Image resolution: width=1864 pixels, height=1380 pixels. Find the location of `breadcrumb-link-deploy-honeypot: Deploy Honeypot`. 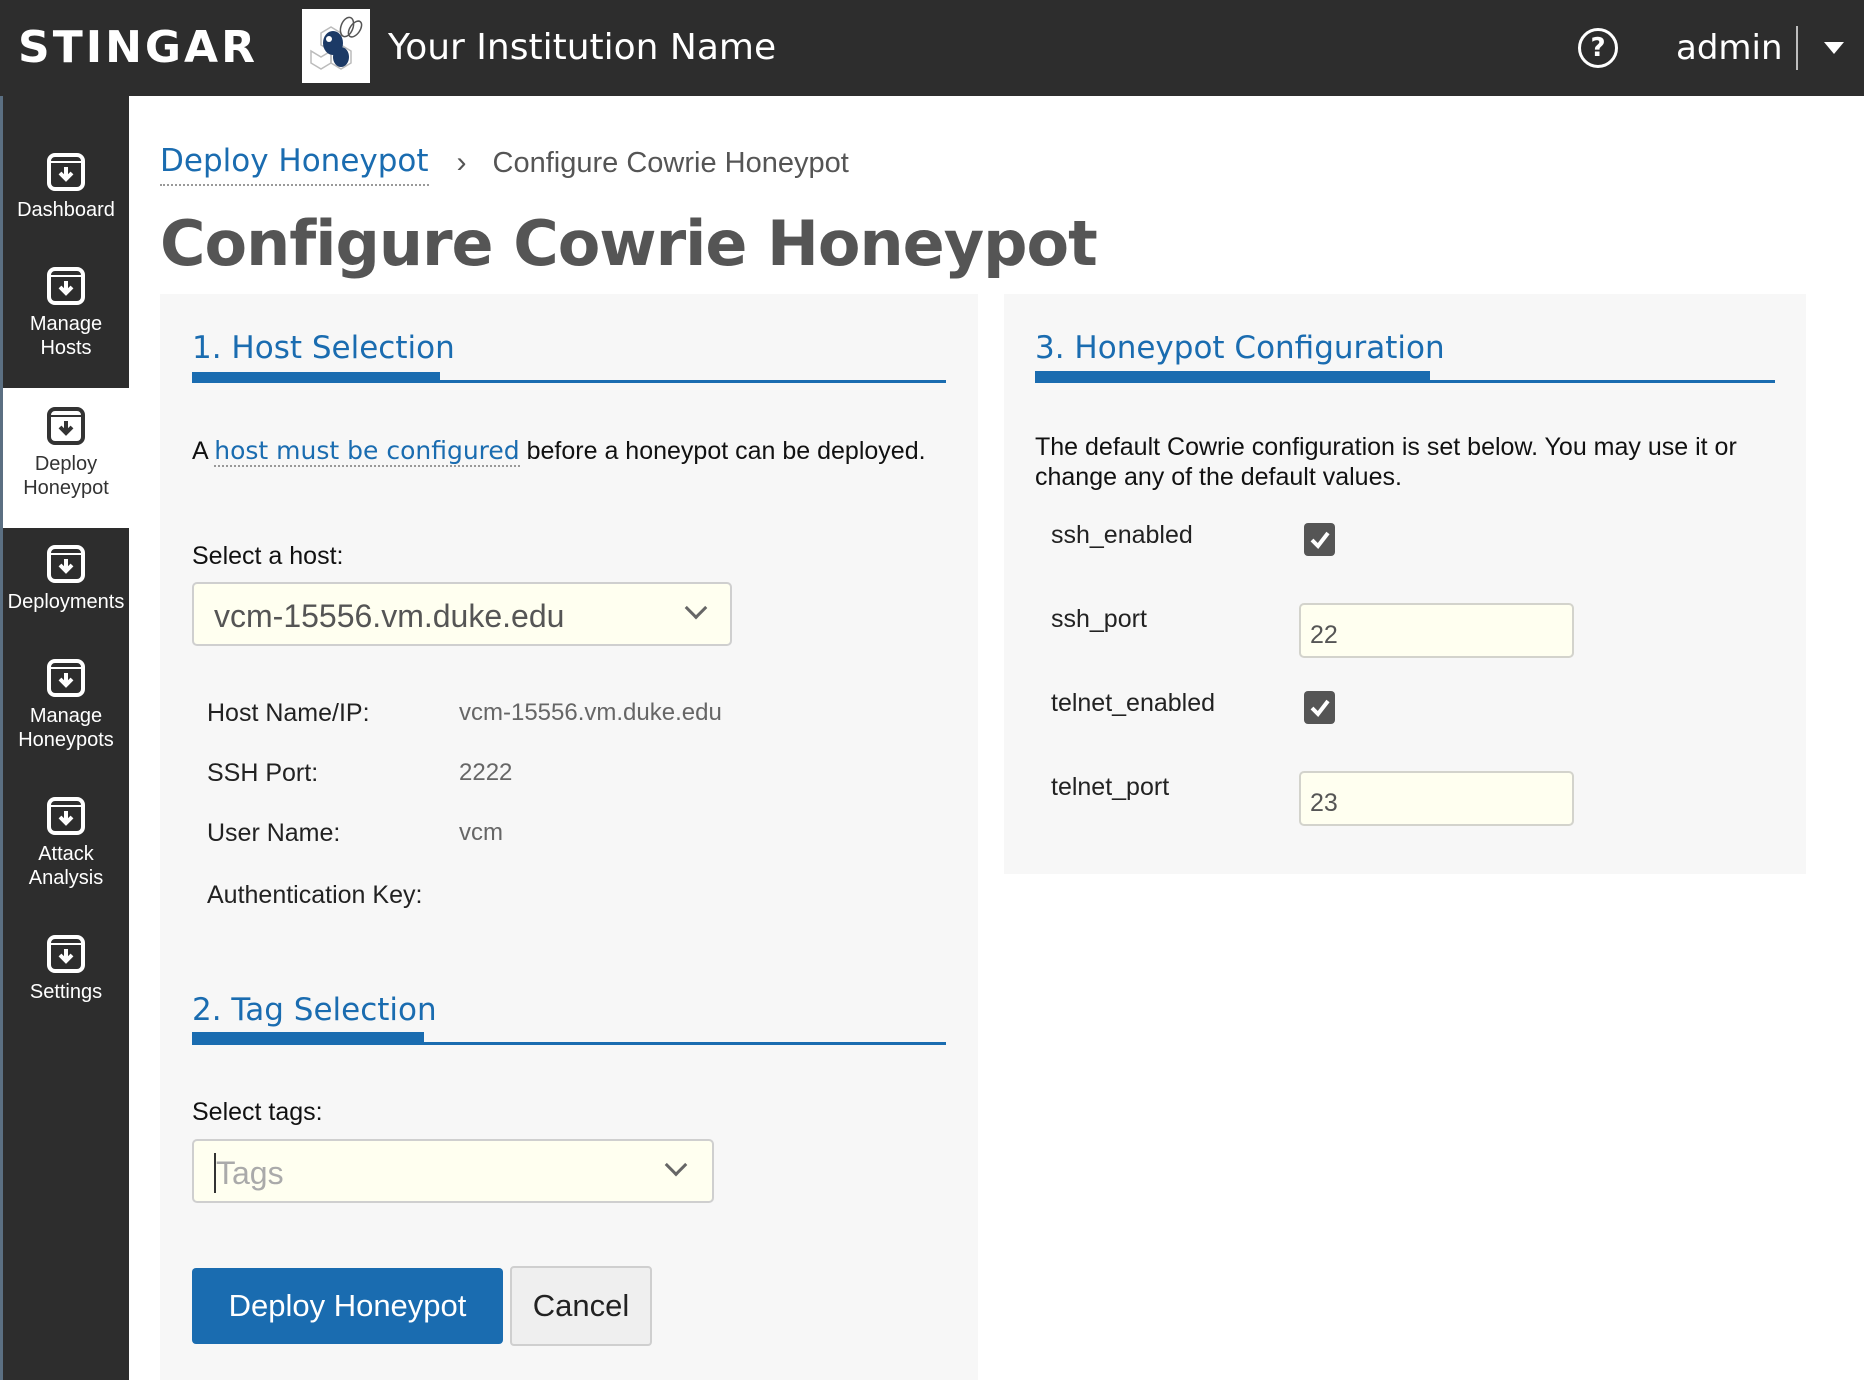

breadcrumb-link-deploy-honeypot: Deploy Honeypot is located at coordinates (294, 163).